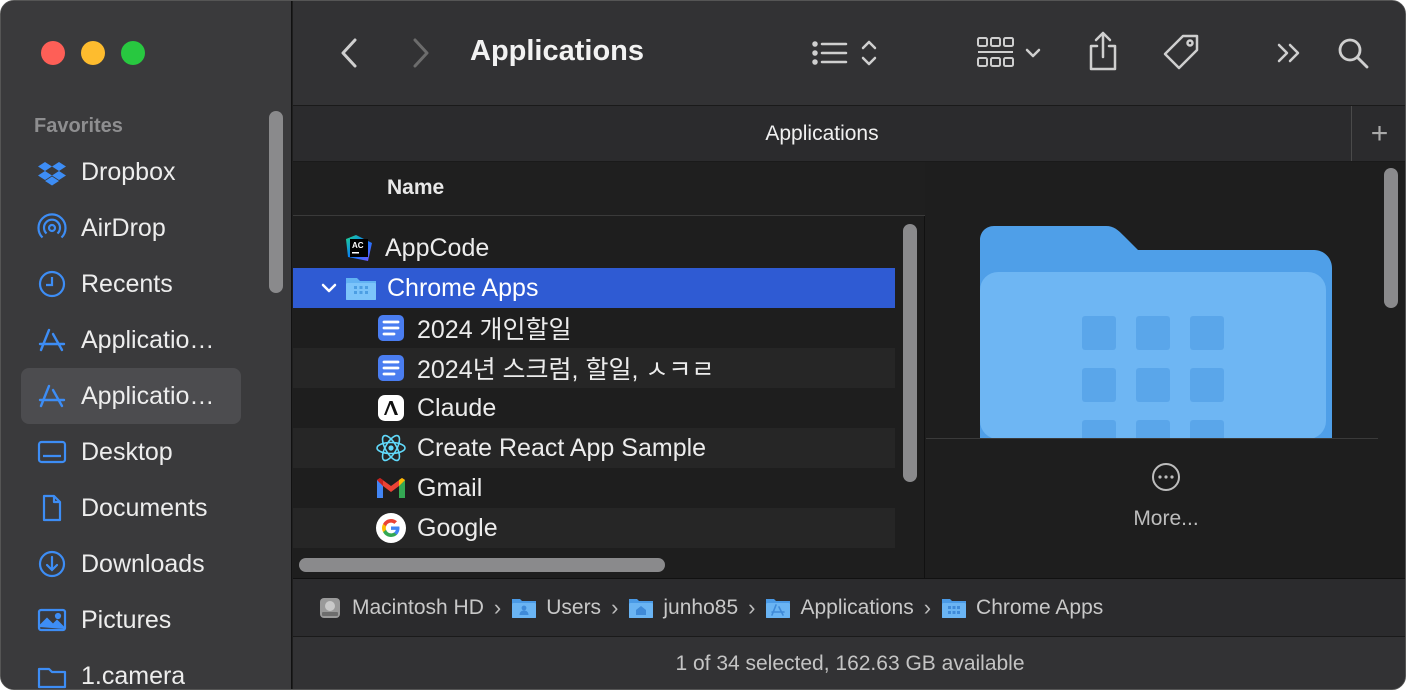 Image resolution: width=1406 pixels, height=690 pixels. Describe the element at coordinates (52, 508) in the screenshot. I see `document-icon` at that location.